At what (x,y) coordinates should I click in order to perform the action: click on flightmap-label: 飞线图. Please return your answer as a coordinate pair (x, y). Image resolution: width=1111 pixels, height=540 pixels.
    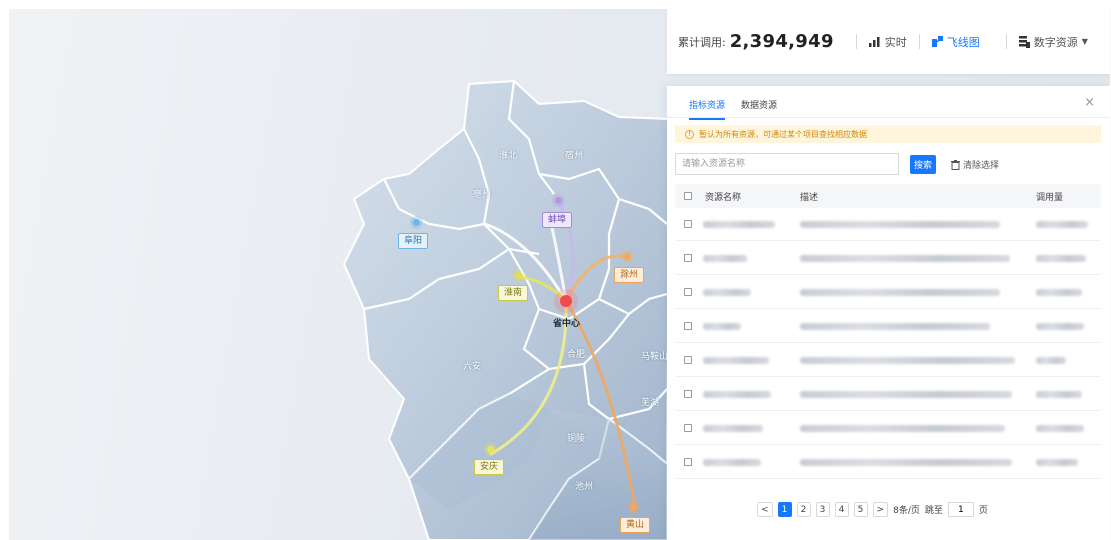
    Looking at the image, I should click on (963, 42).